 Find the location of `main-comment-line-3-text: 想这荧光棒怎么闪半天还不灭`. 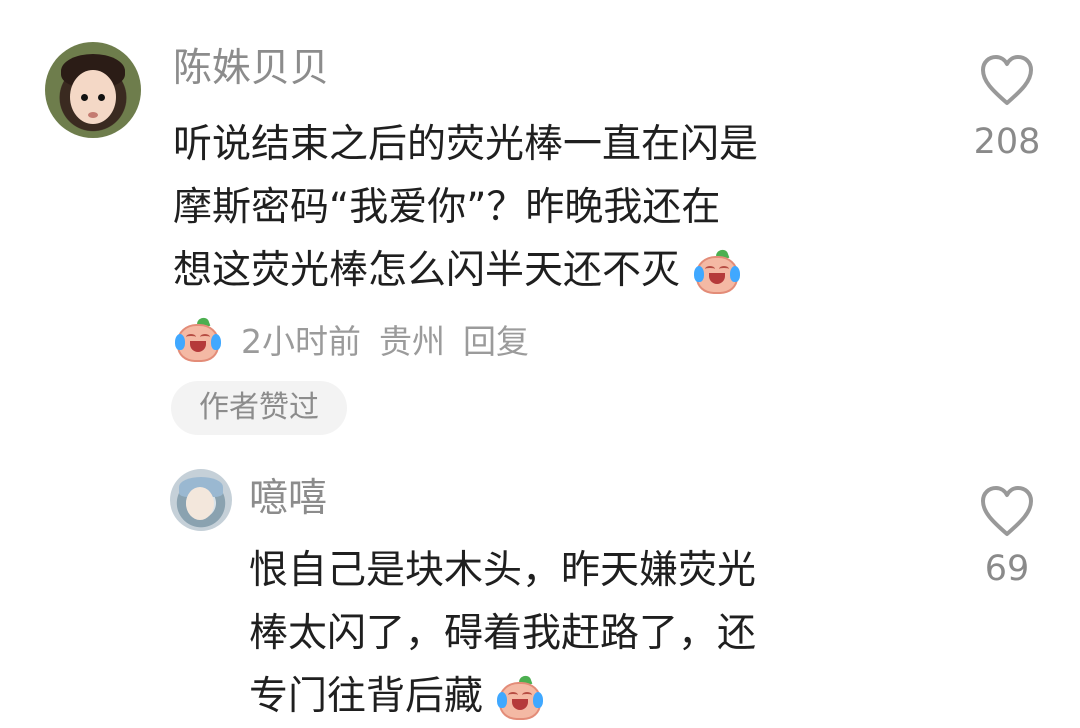

main-comment-line-3-text: 想这荧光棒怎么闪半天还不灭 is located at coordinates (427, 270).